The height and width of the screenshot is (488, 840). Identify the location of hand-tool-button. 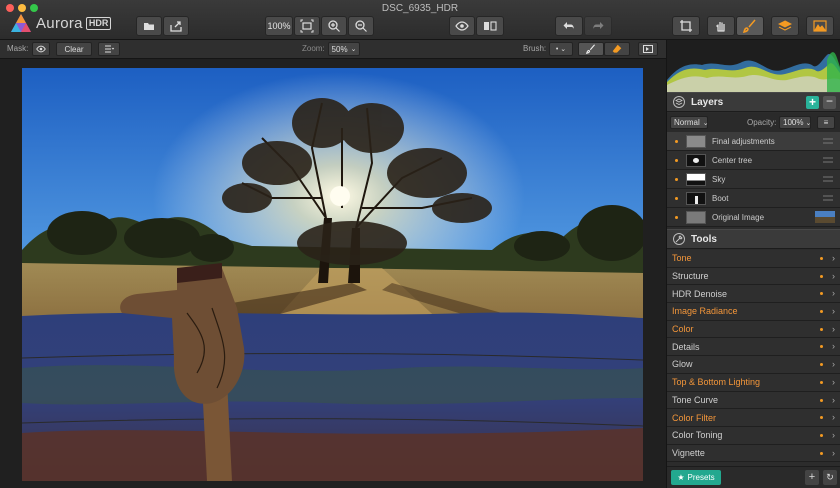
(721, 26).